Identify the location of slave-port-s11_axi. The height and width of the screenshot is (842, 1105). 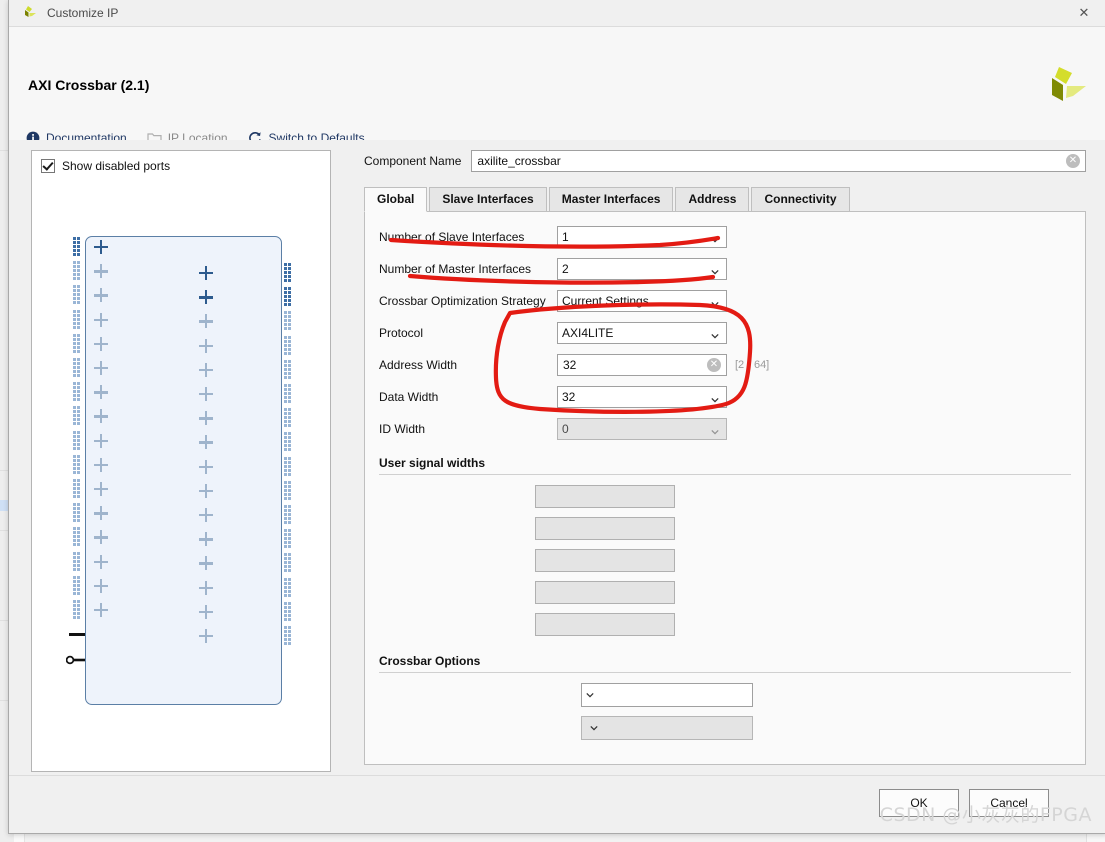
(105, 513).